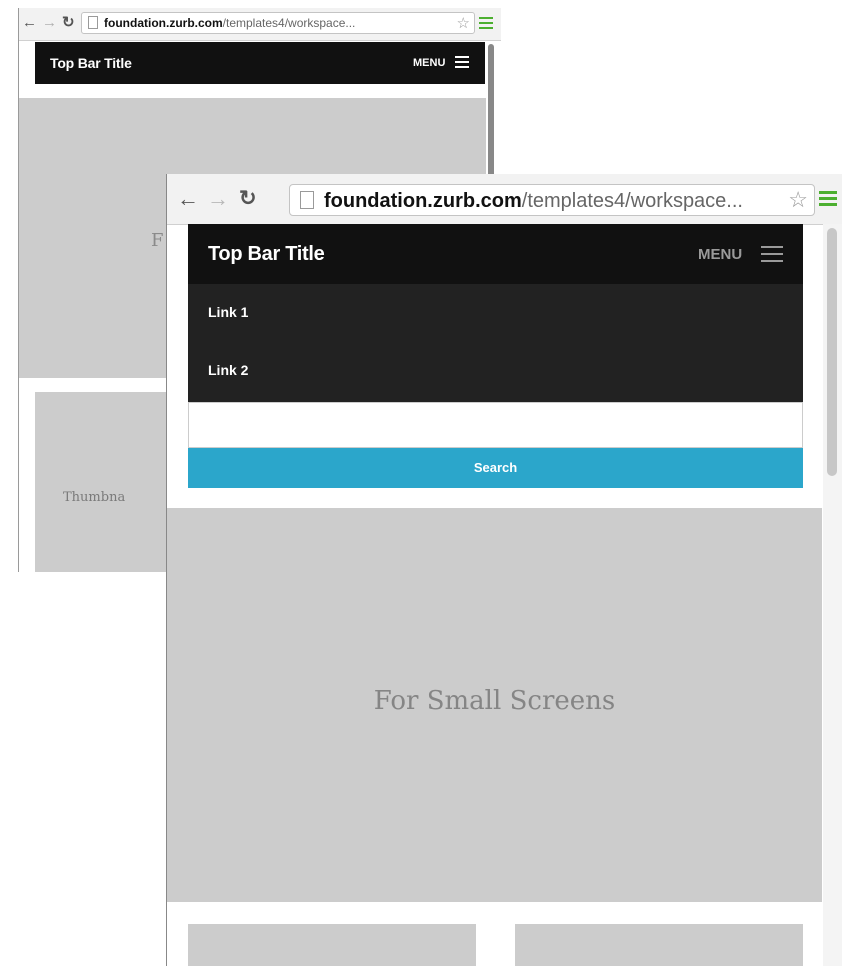 This screenshot has width=842, height=966. I want to click on hero-text: F, so click(157, 240).